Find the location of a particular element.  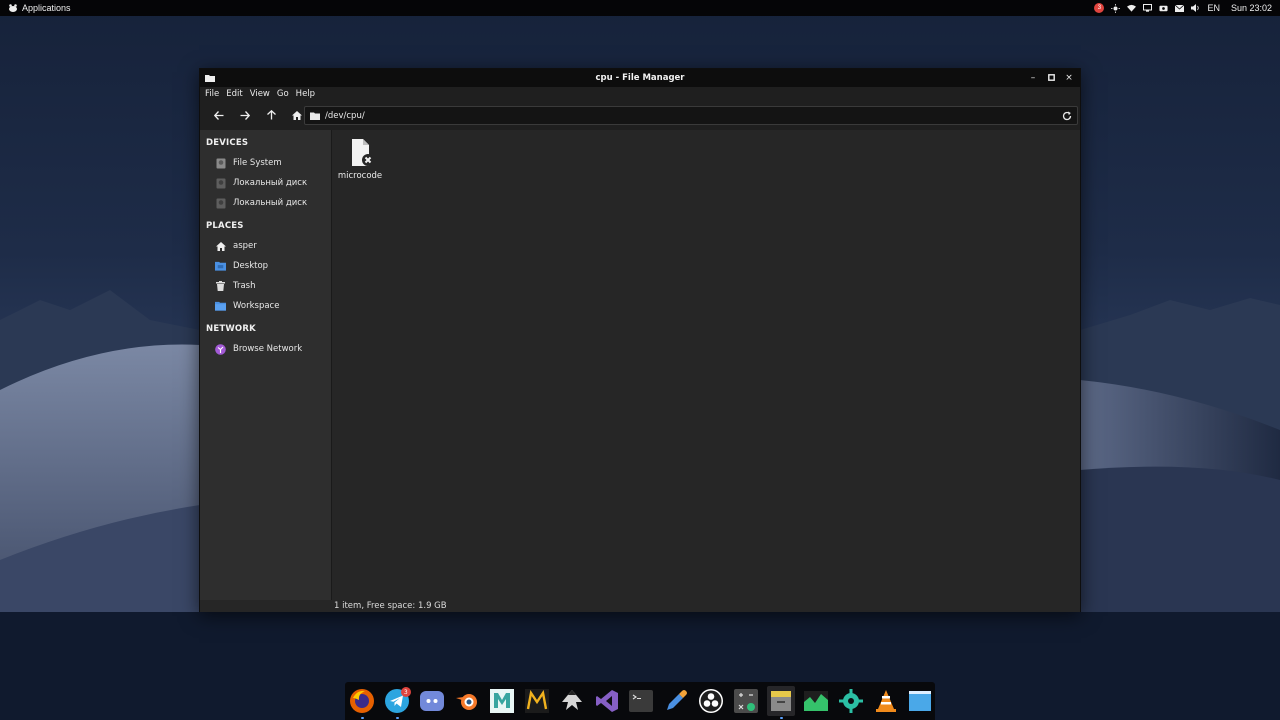

broken-file-icon is located at coordinates (363, 152).